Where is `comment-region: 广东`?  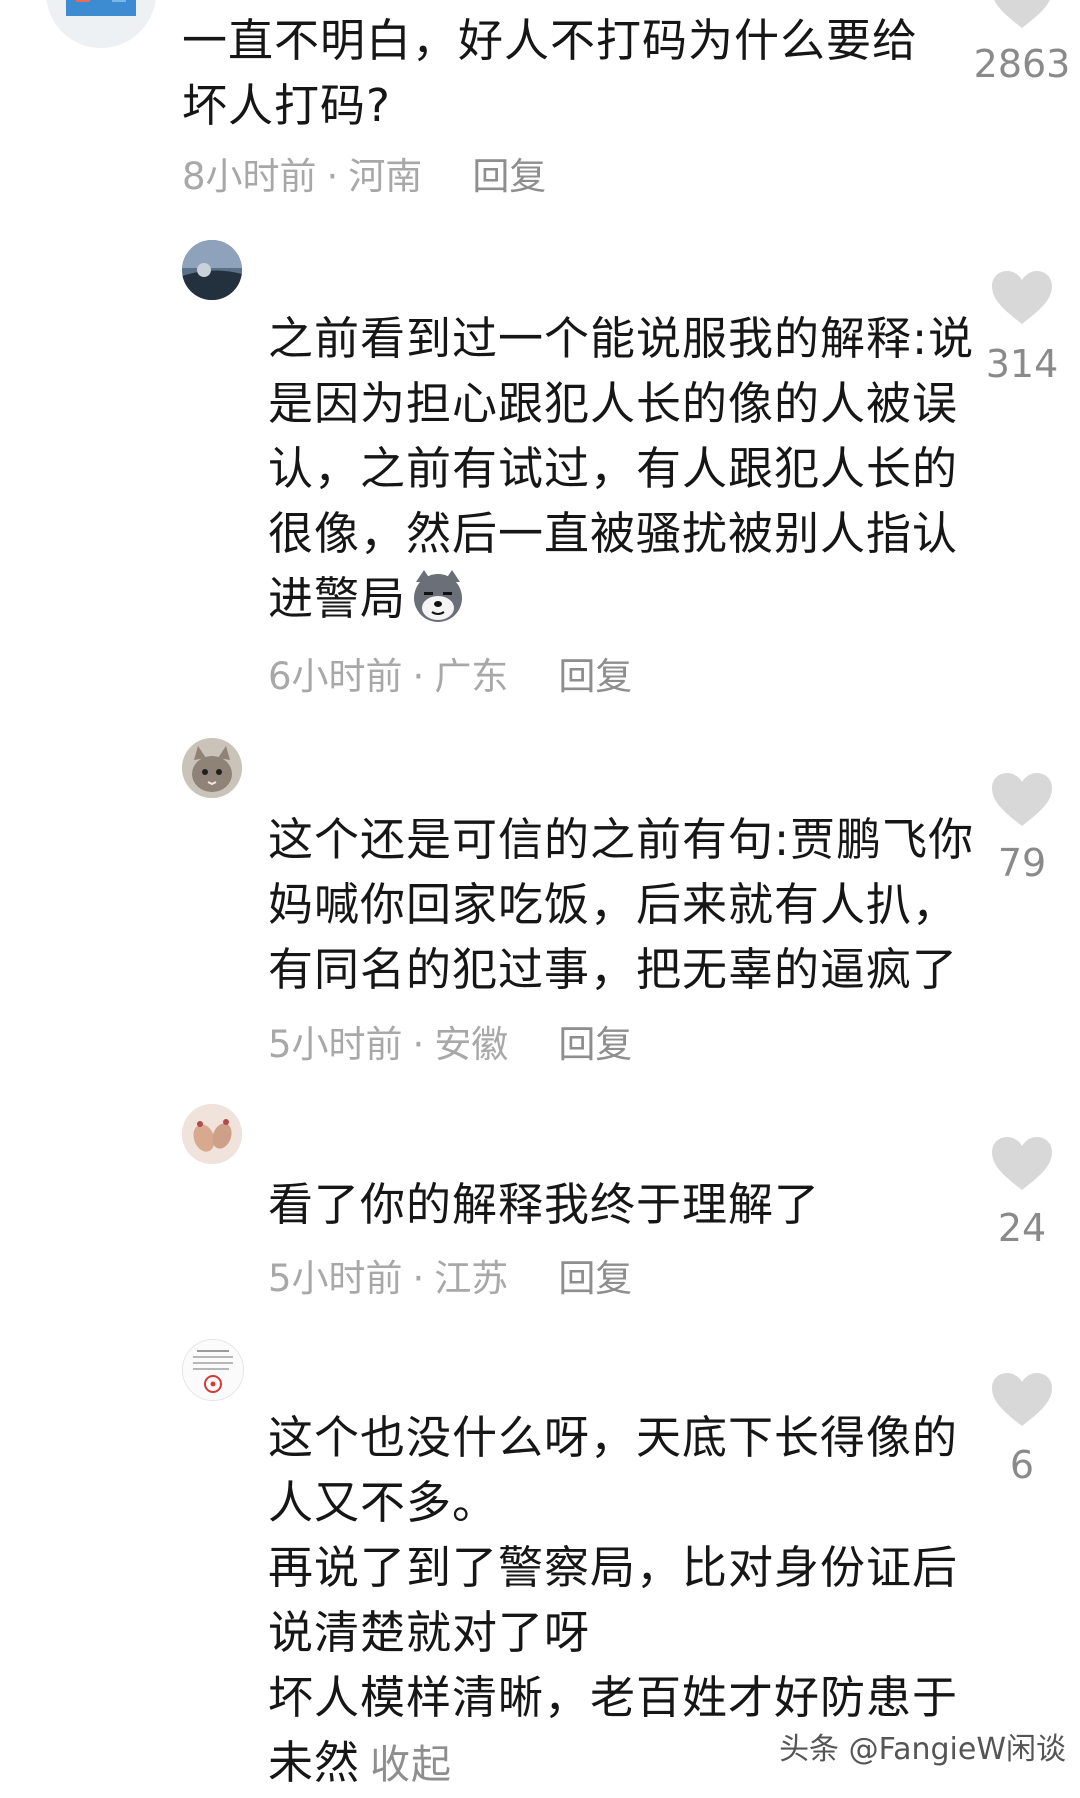
comment-region: 广东 is located at coordinates (471, 676).